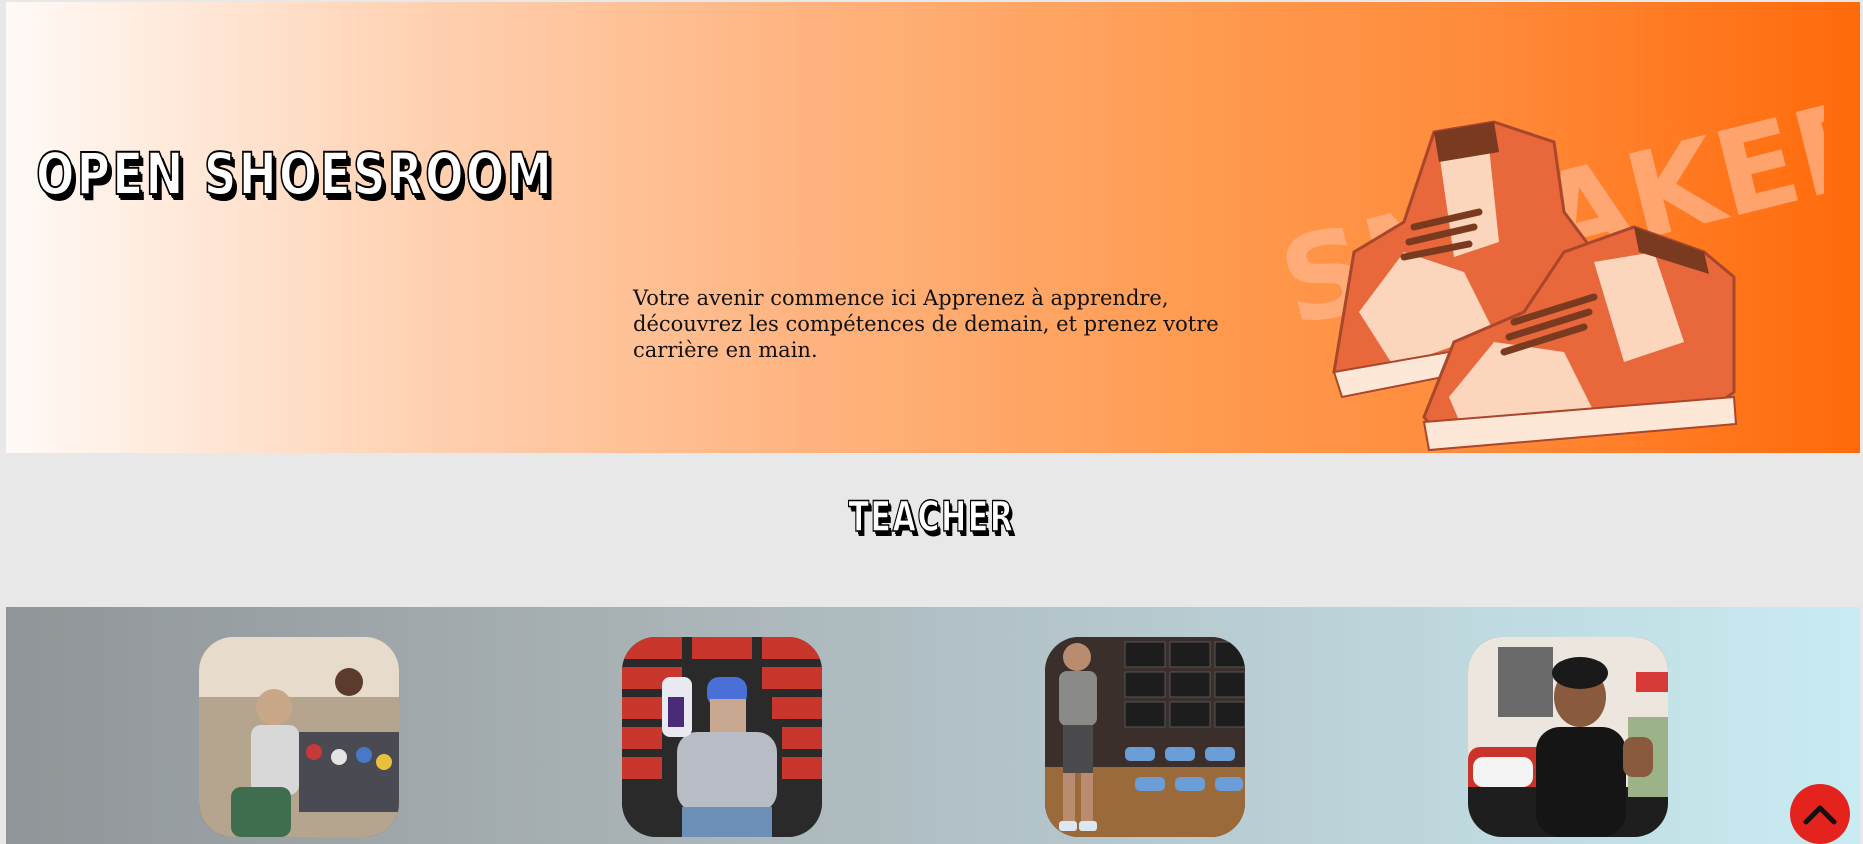 The width and height of the screenshot is (1863, 844). I want to click on brand-logo: OPEN SHOESROOM, so click(294, 174).